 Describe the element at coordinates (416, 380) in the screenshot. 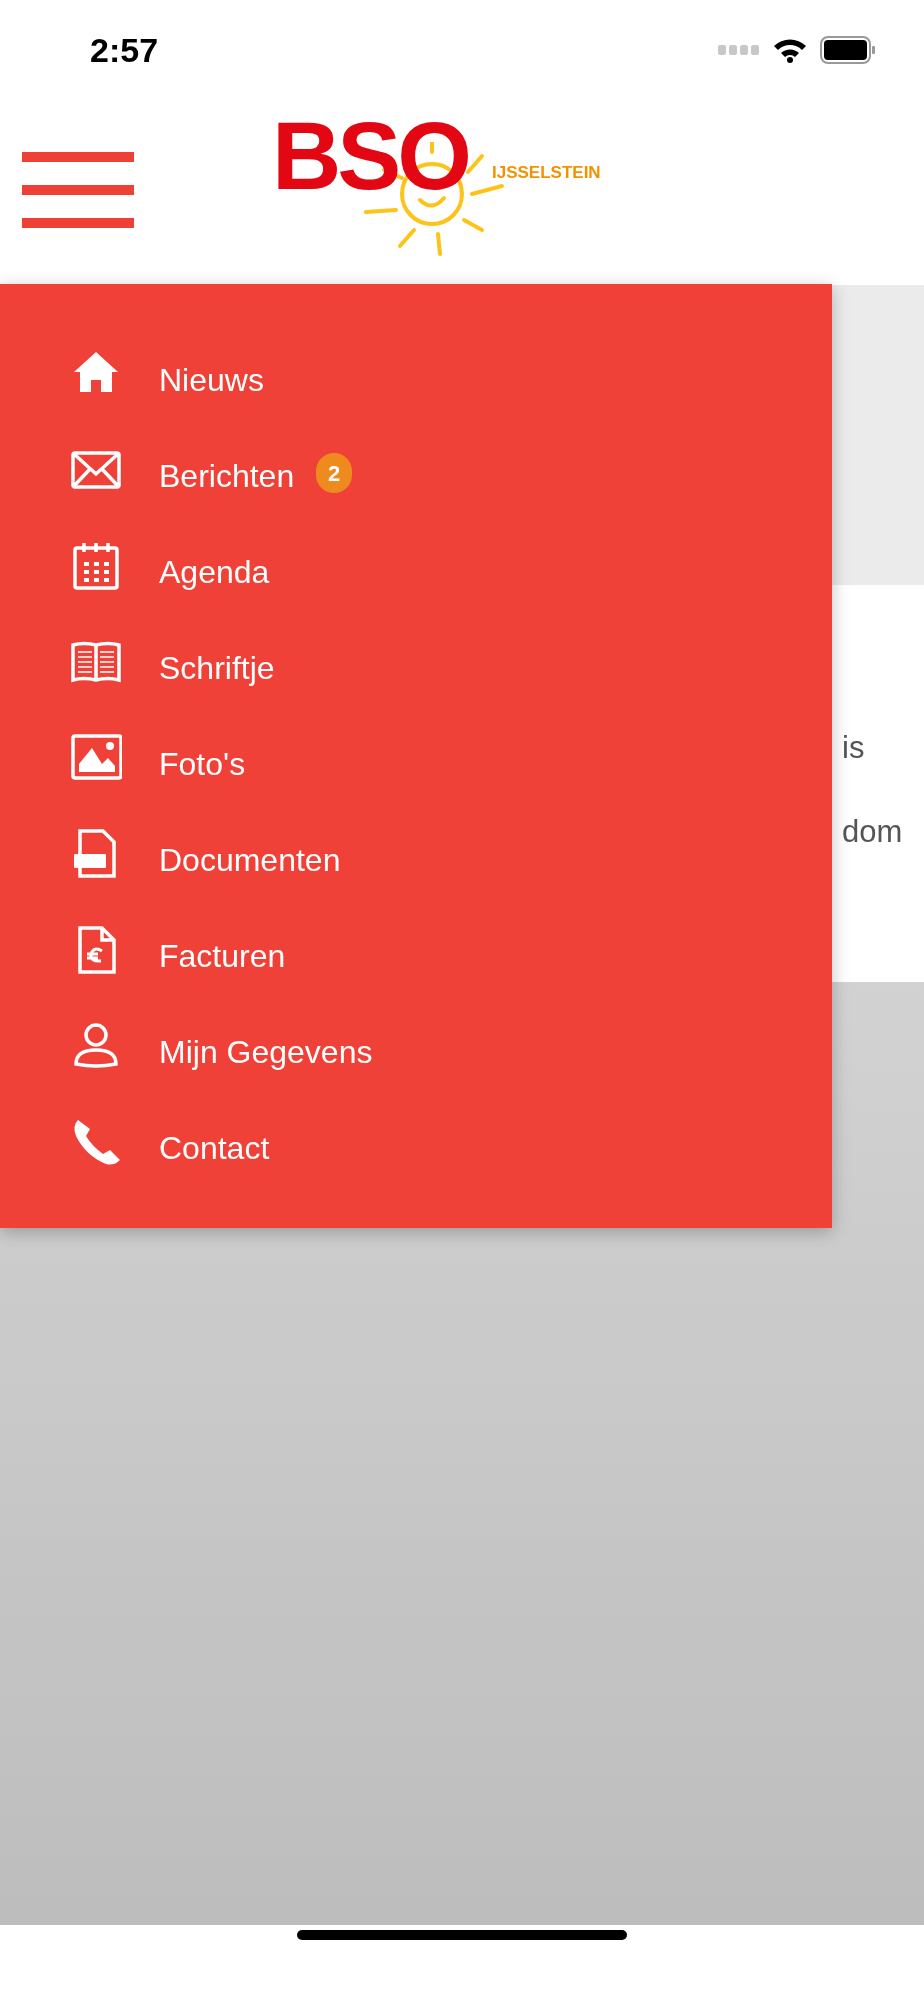

I see `menu-item: Nieuws` at that location.